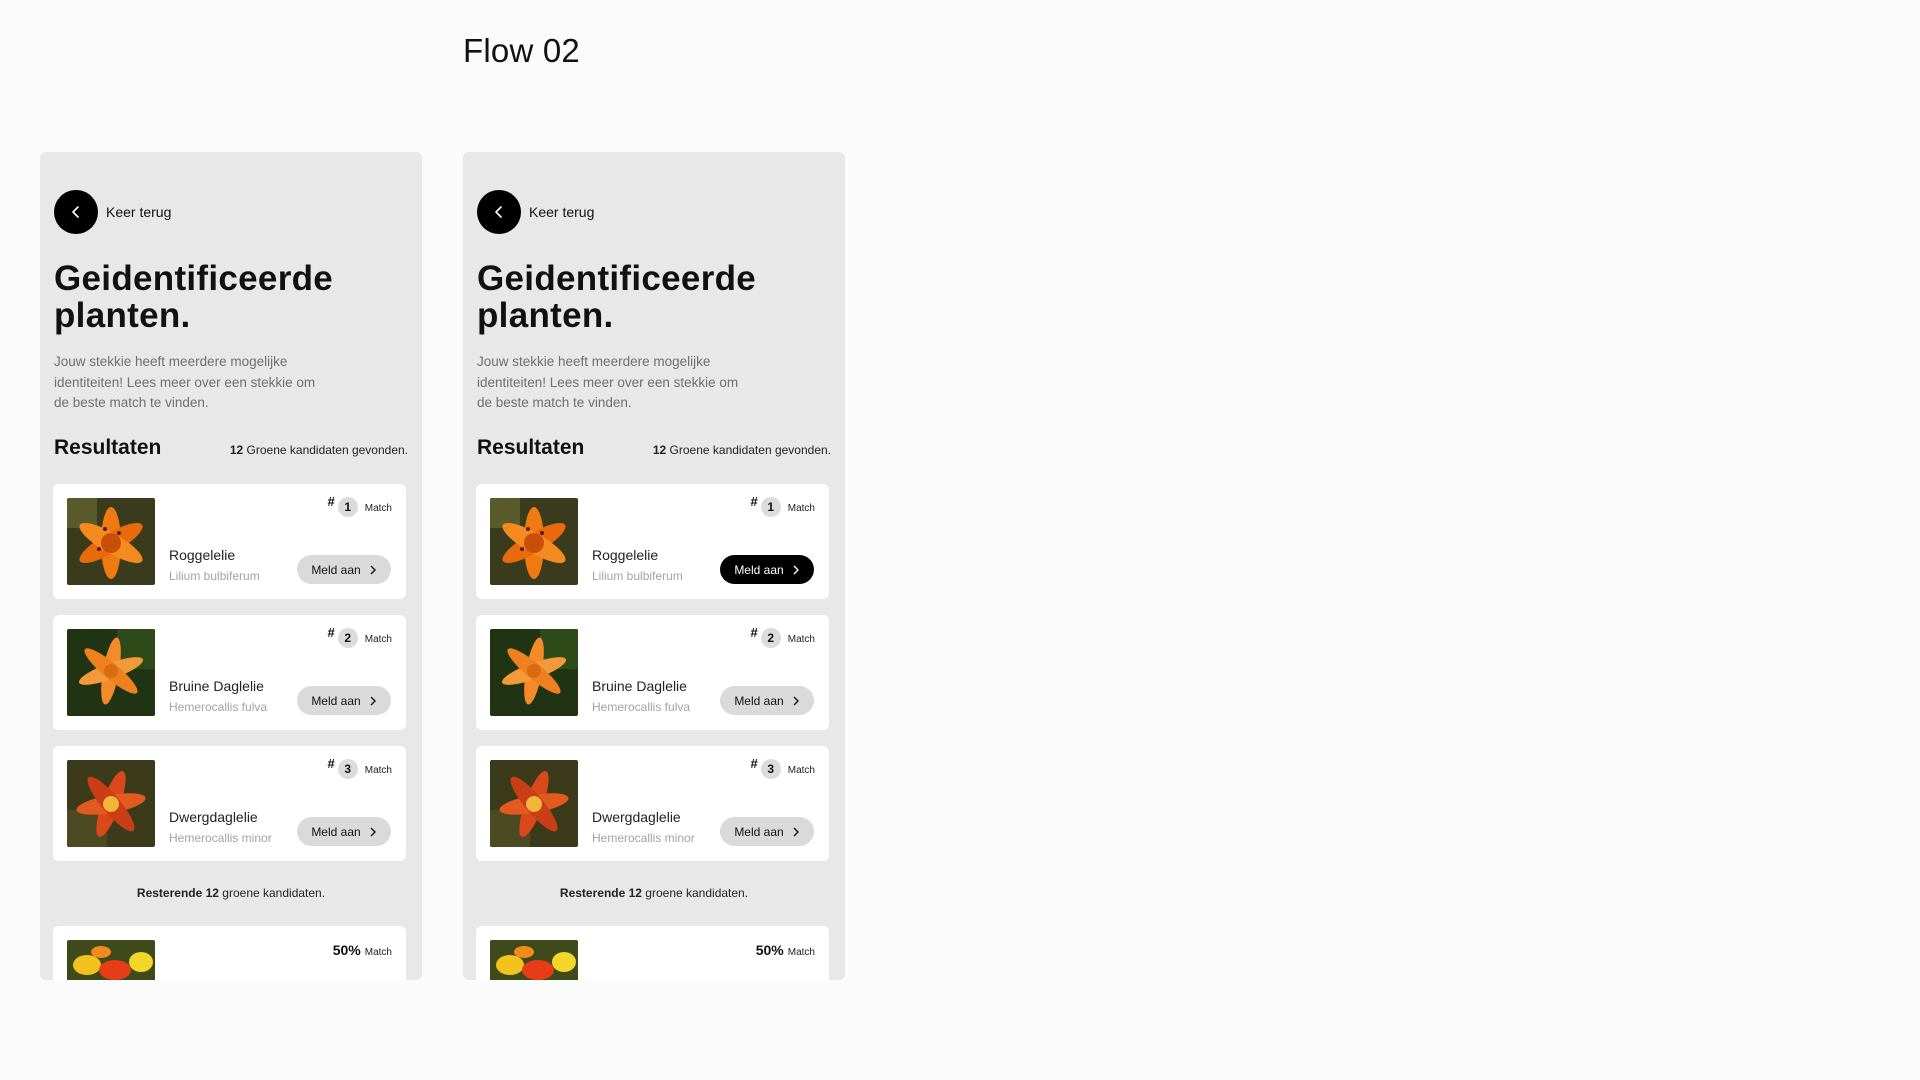  Describe the element at coordinates (236, 450) in the screenshot. I see `results-count-number: 12` at that location.